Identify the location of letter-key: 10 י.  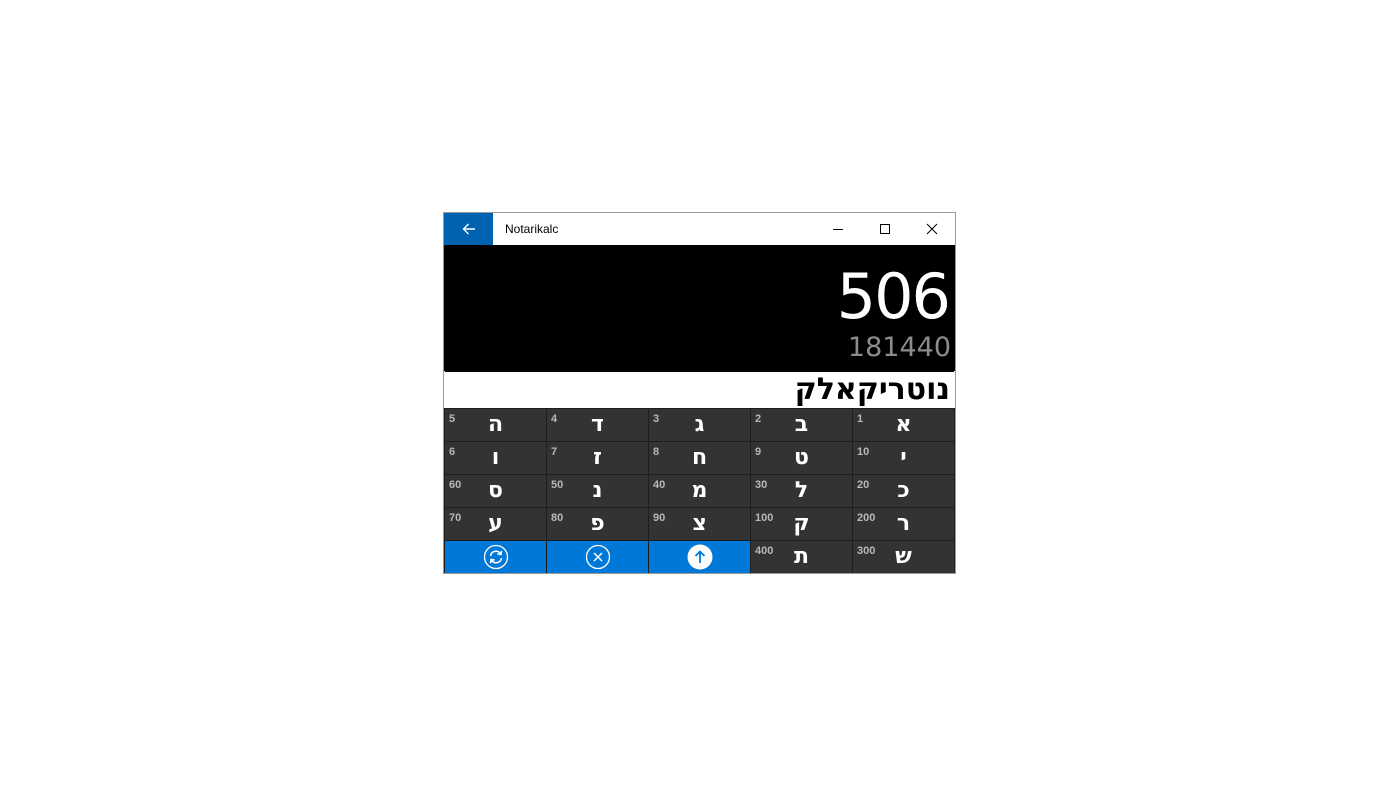
(903, 458).